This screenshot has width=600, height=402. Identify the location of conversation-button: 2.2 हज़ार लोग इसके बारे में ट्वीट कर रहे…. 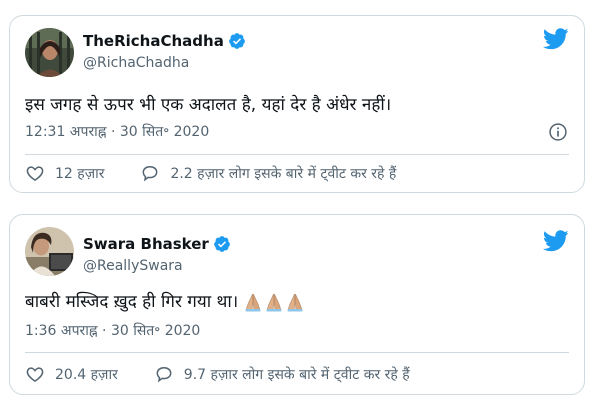
(268, 173).